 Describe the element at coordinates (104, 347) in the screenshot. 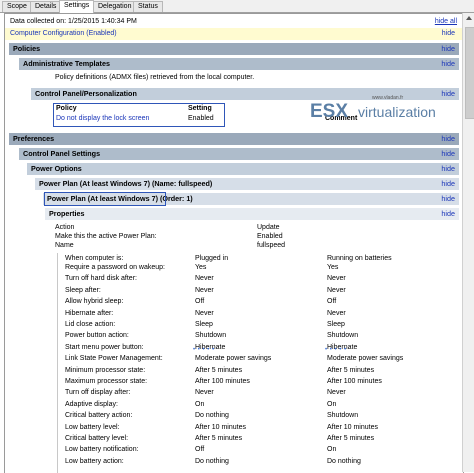

I see `setting-label: Start menu power button:` at that location.